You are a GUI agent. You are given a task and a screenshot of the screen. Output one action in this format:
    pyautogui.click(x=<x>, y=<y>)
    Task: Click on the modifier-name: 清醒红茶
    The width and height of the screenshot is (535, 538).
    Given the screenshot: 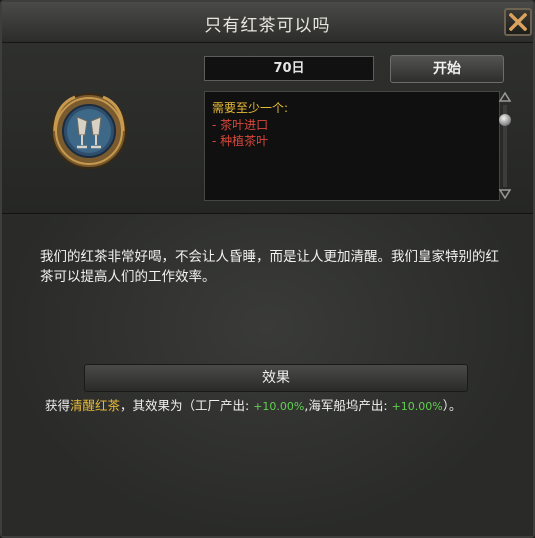 What is the action you would take?
    pyautogui.click(x=95, y=405)
    